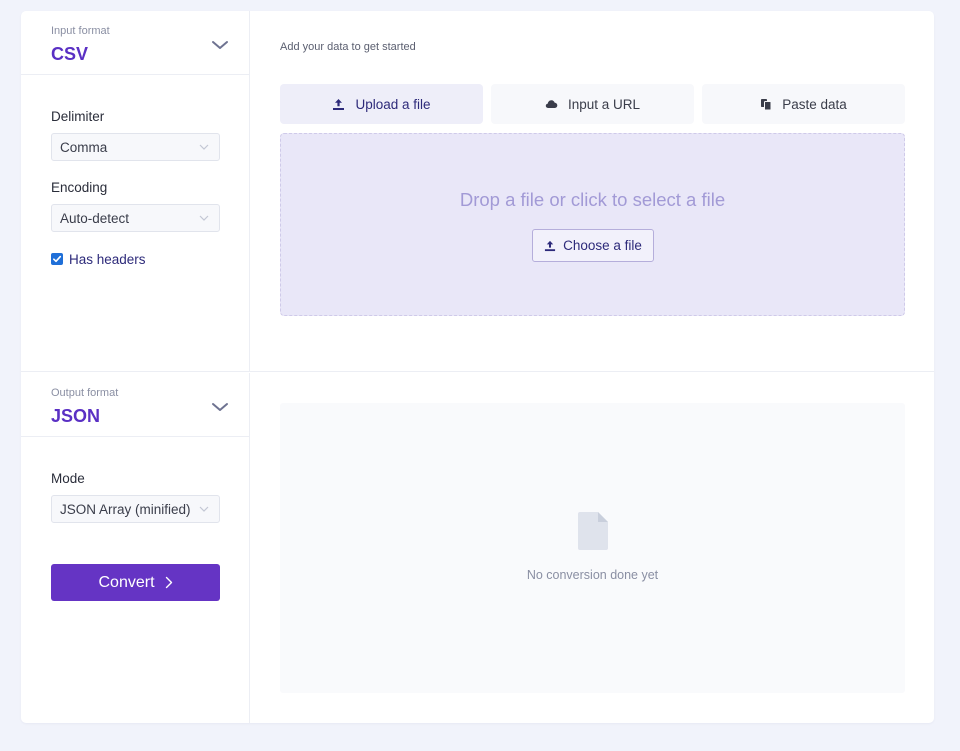 This screenshot has width=960, height=751. What do you see at coordinates (70, 54) in the screenshot?
I see `input-format-value: CSV` at bounding box center [70, 54].